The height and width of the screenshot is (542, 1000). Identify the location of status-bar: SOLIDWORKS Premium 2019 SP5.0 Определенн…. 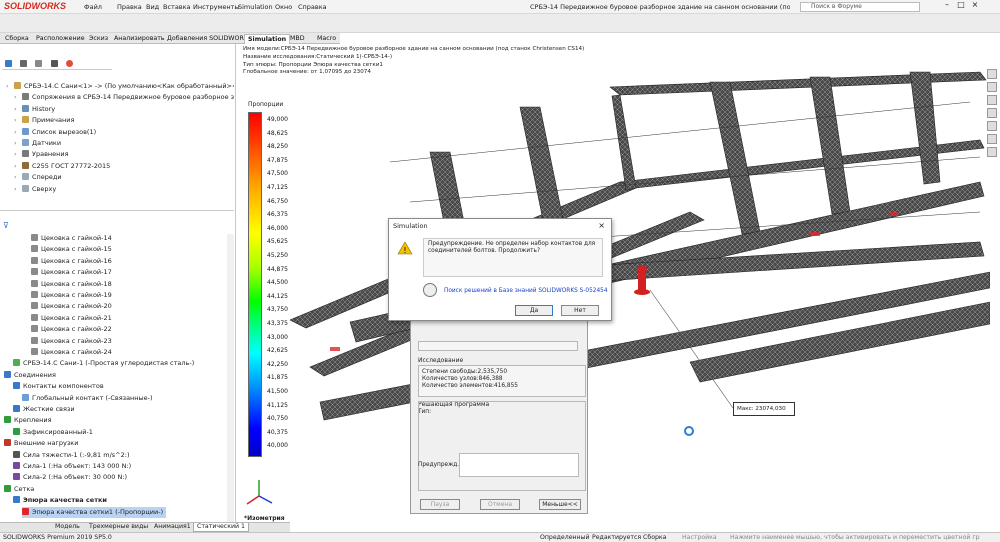
(500, 537).